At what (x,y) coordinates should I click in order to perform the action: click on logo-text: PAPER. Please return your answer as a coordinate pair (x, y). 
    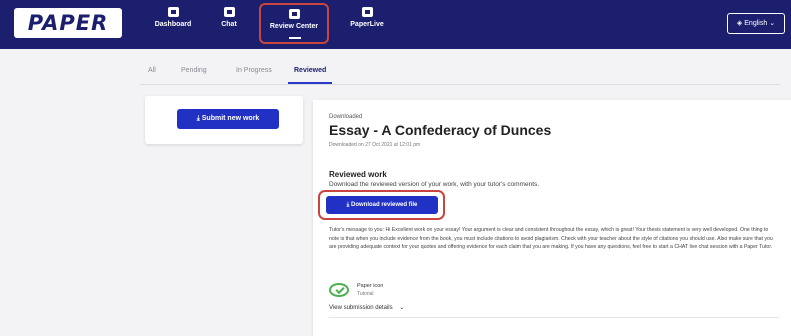
    Looking at the image, I should click on (68, 23).